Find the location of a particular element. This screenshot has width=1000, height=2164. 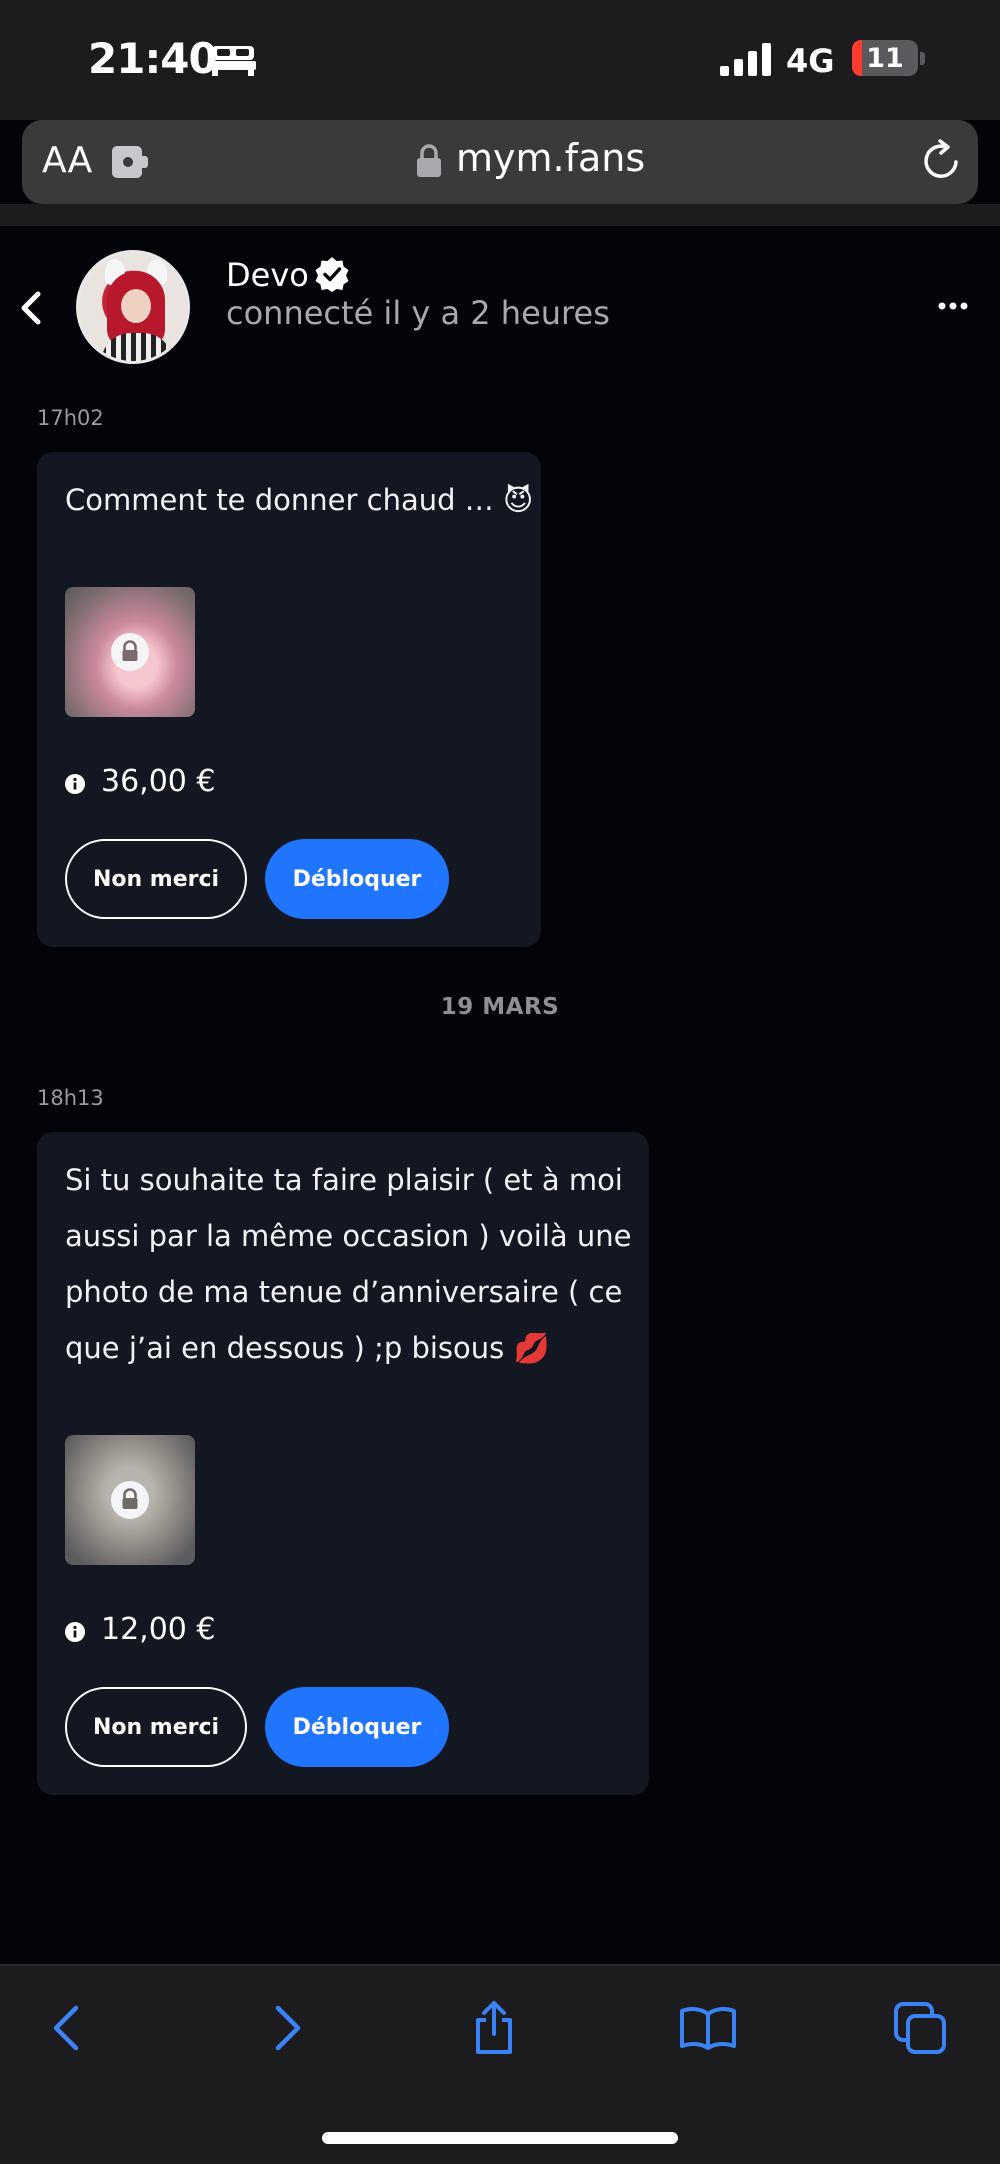

avatar is located at coordinates (133, 307).